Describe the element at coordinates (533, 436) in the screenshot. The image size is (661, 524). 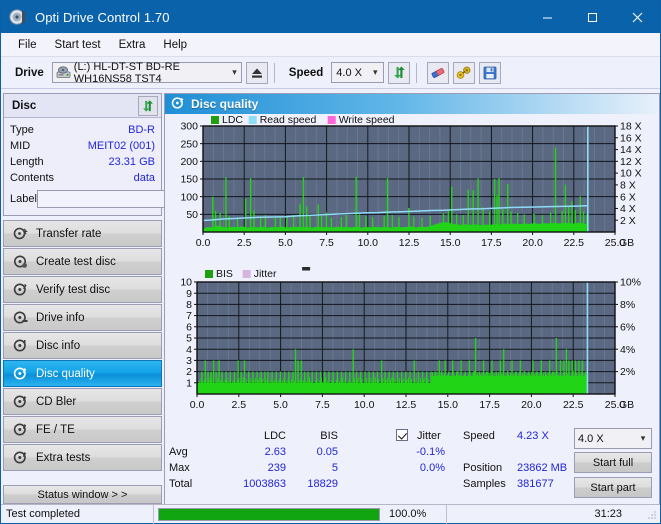
I see `speed-stat-value: 4.23 X` at that location.